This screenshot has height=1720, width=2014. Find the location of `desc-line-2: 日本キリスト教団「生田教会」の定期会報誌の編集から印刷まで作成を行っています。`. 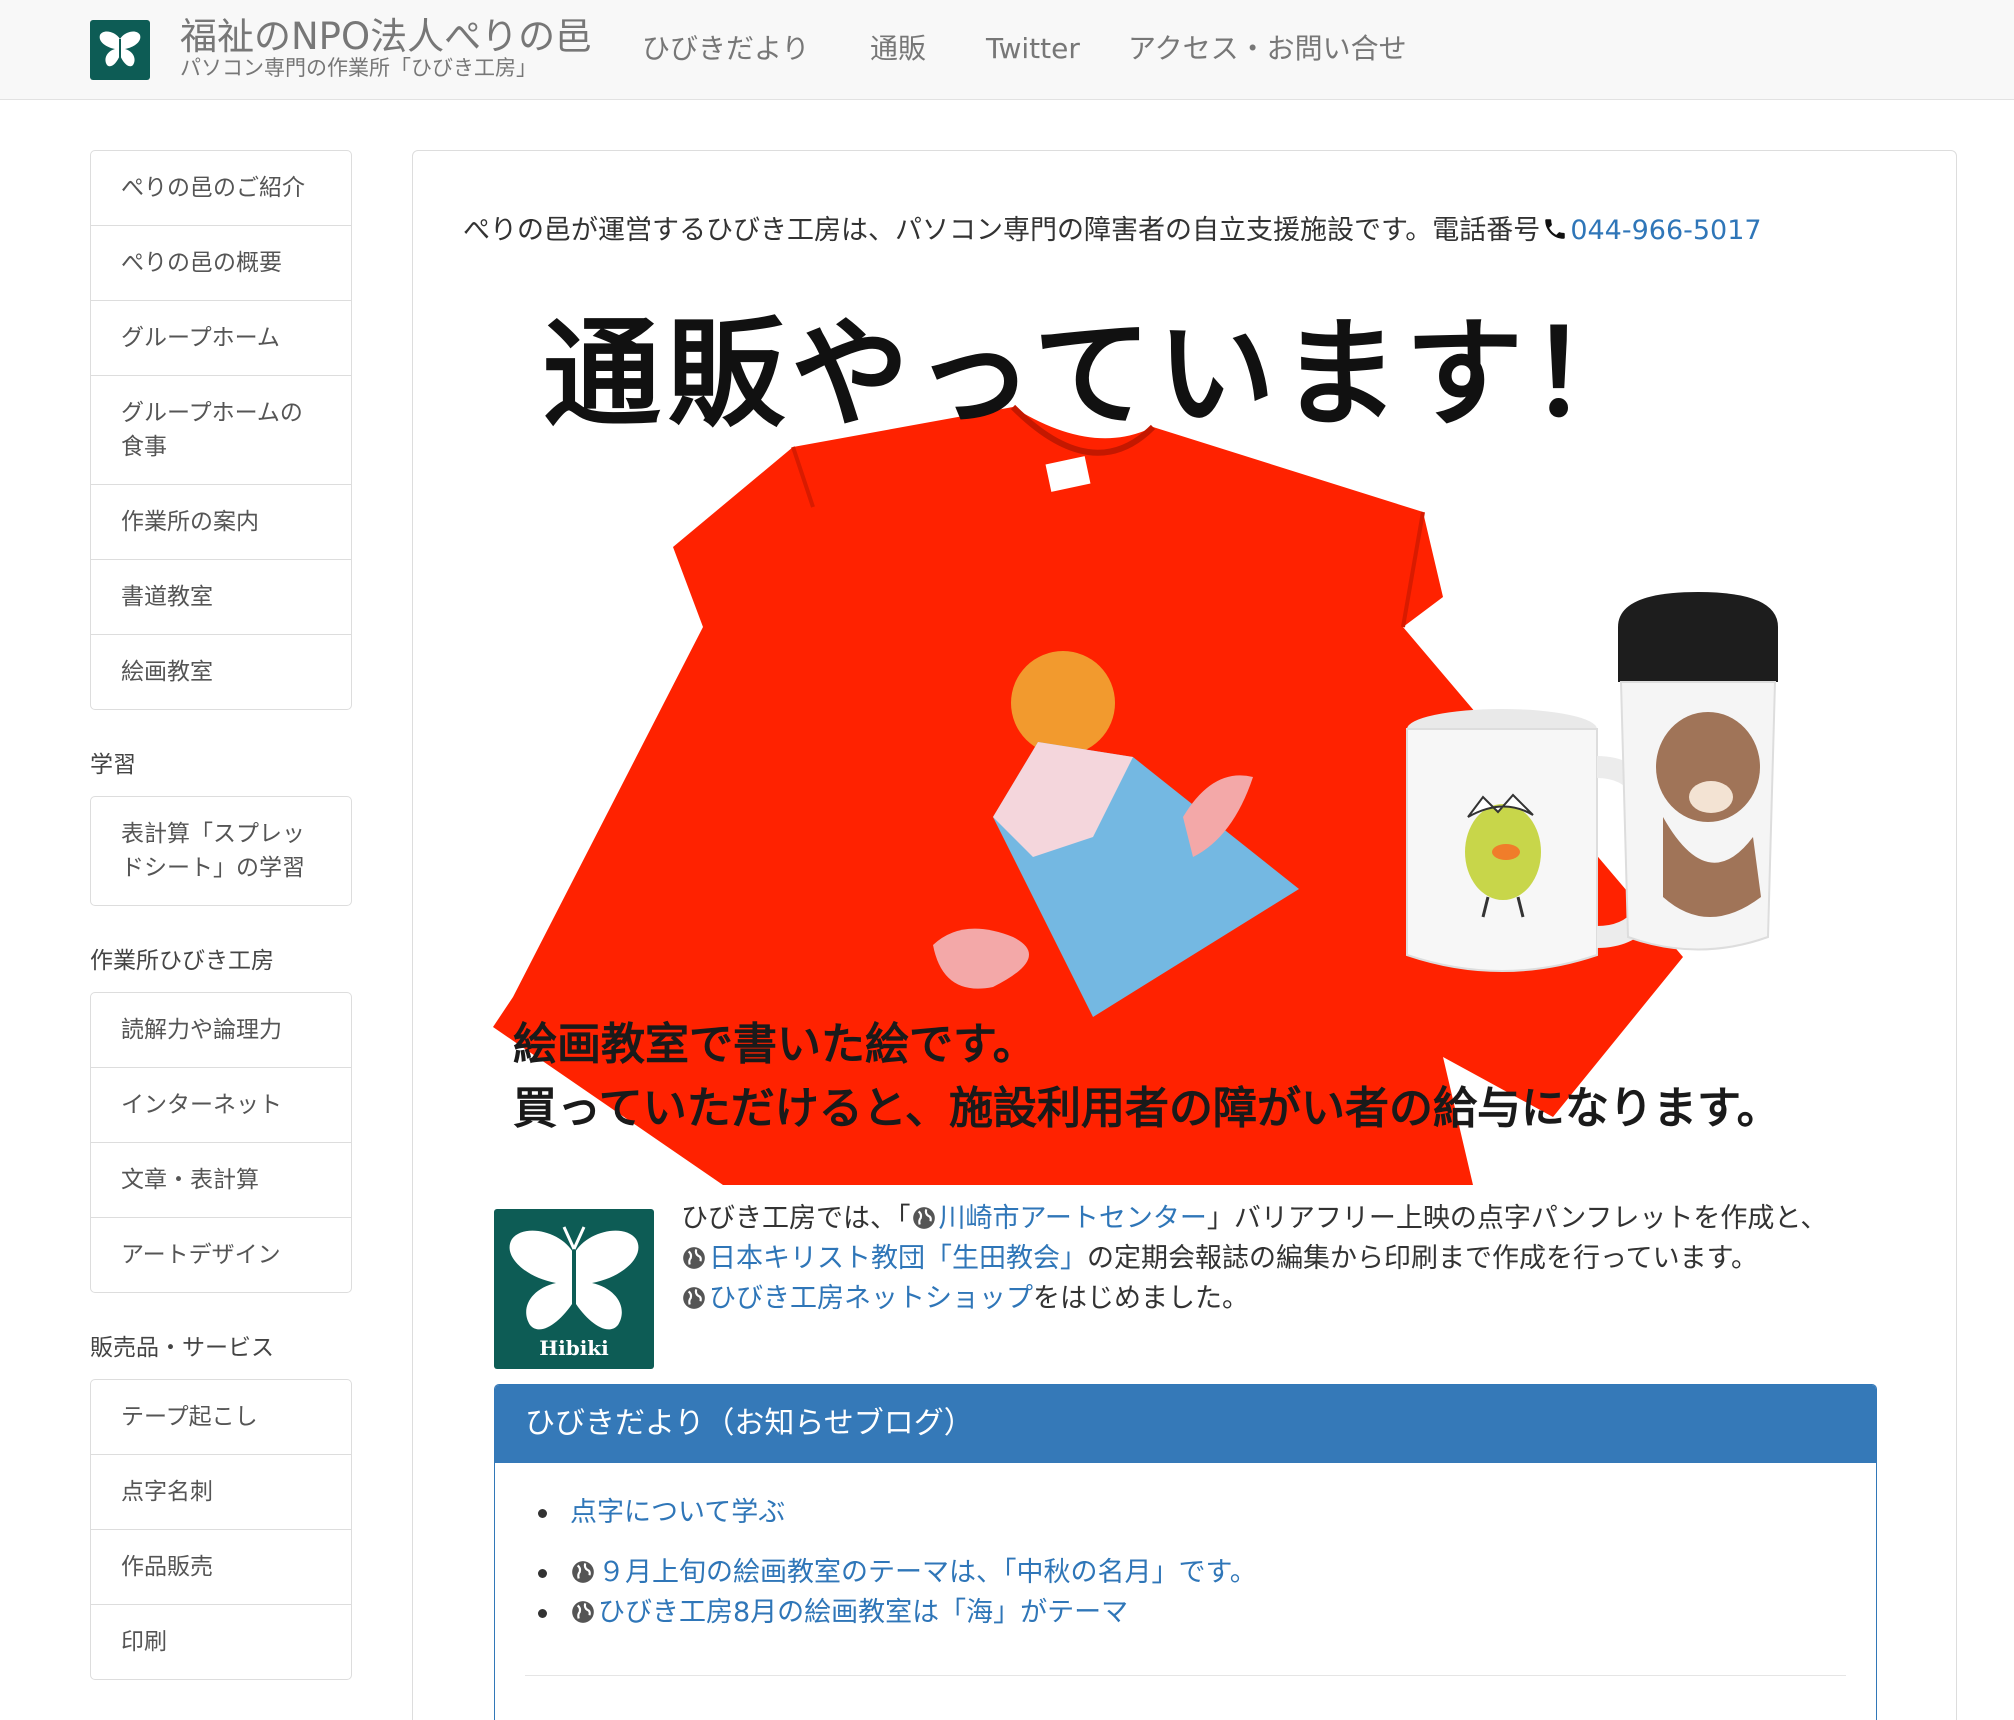

desc-line-2: 日本キリスト教団「生田教会」の定期会報誌の編集から印刷まで作成を行っています。 is located at coordinates (1301, 1259).